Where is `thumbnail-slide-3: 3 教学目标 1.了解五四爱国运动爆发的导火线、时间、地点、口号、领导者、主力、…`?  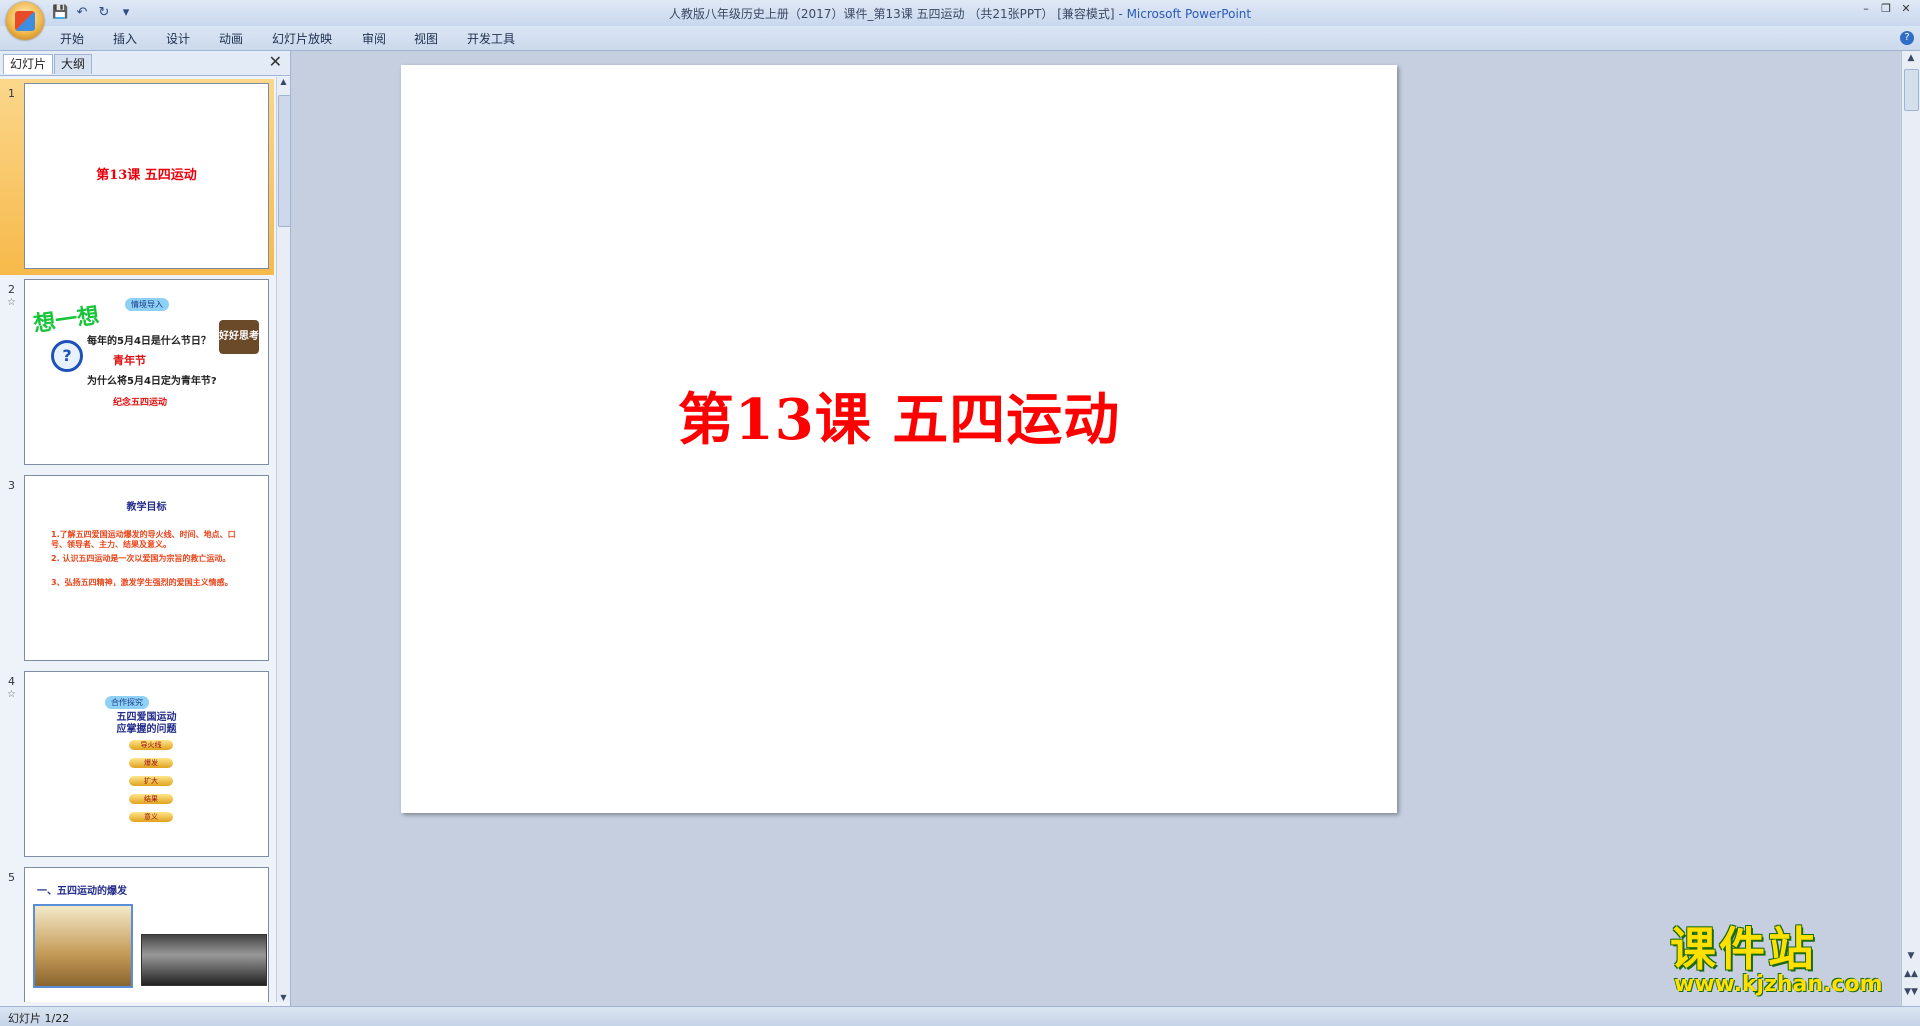 thumbnail-slide-3: 3 教学目标 1.了解五四爱国运动爆发的导火线、时间、地点、口号、领导者、主力、… is located at coordinates (137, 569).